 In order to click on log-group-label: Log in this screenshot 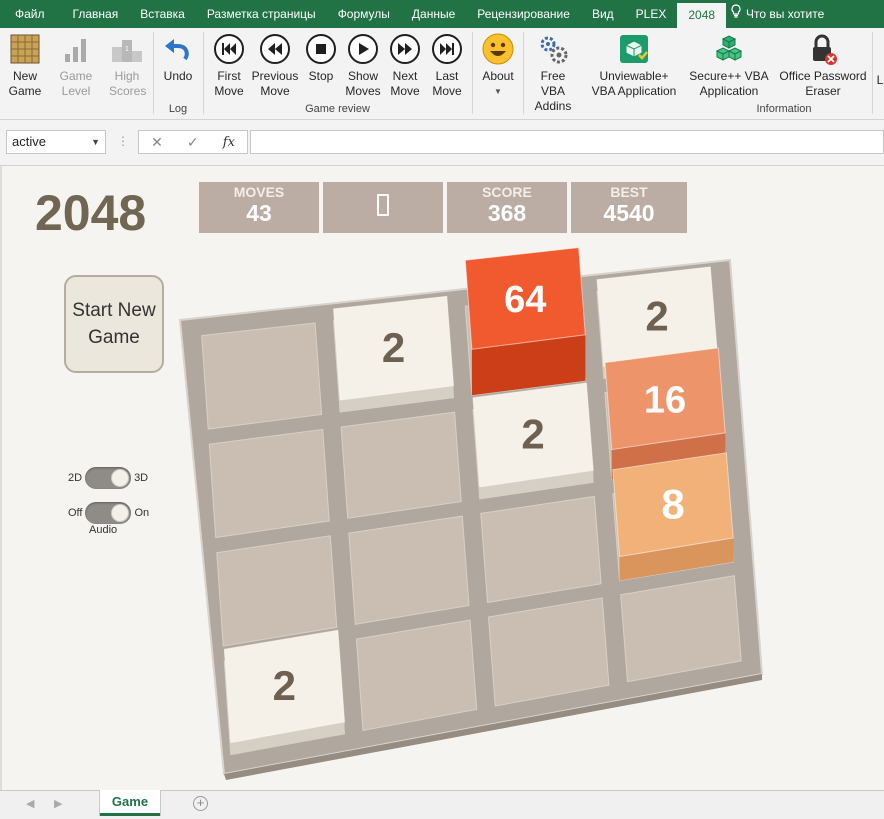, I will do `click(178, 109)`.